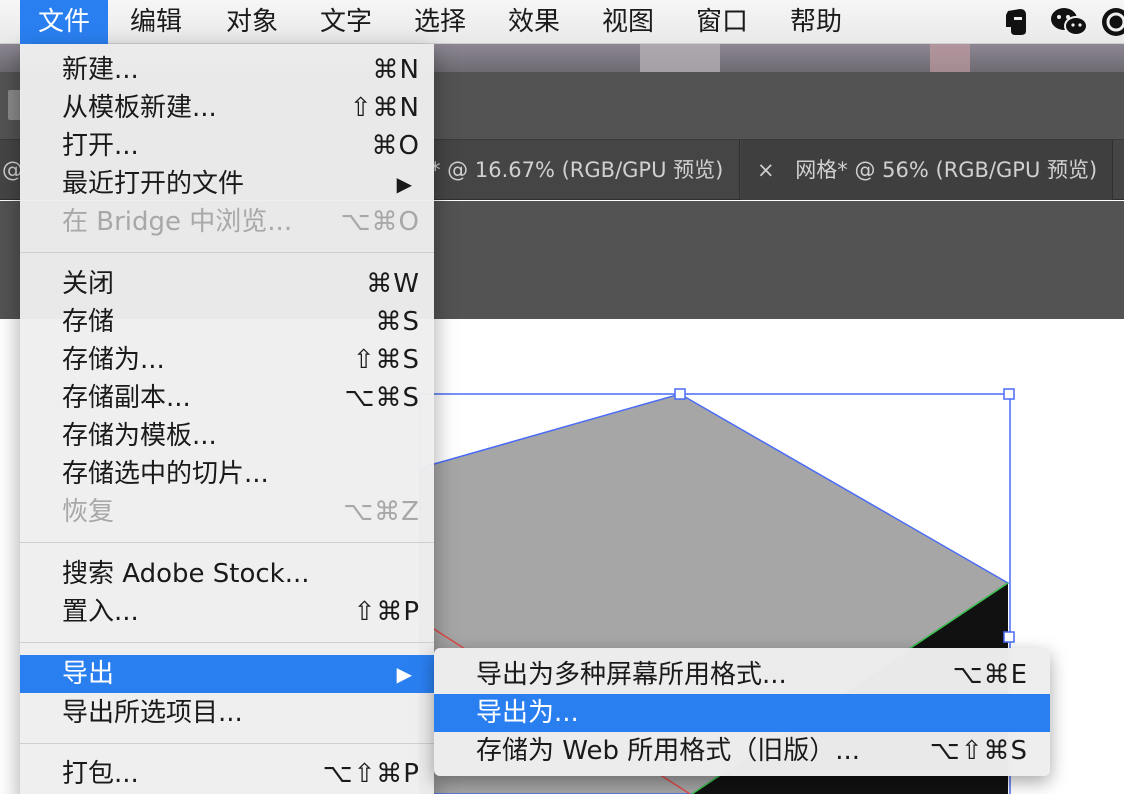 The height and width of the screenshot is (794, 1124). I want to click on shortcut: ⌘N, so click(396, 70).